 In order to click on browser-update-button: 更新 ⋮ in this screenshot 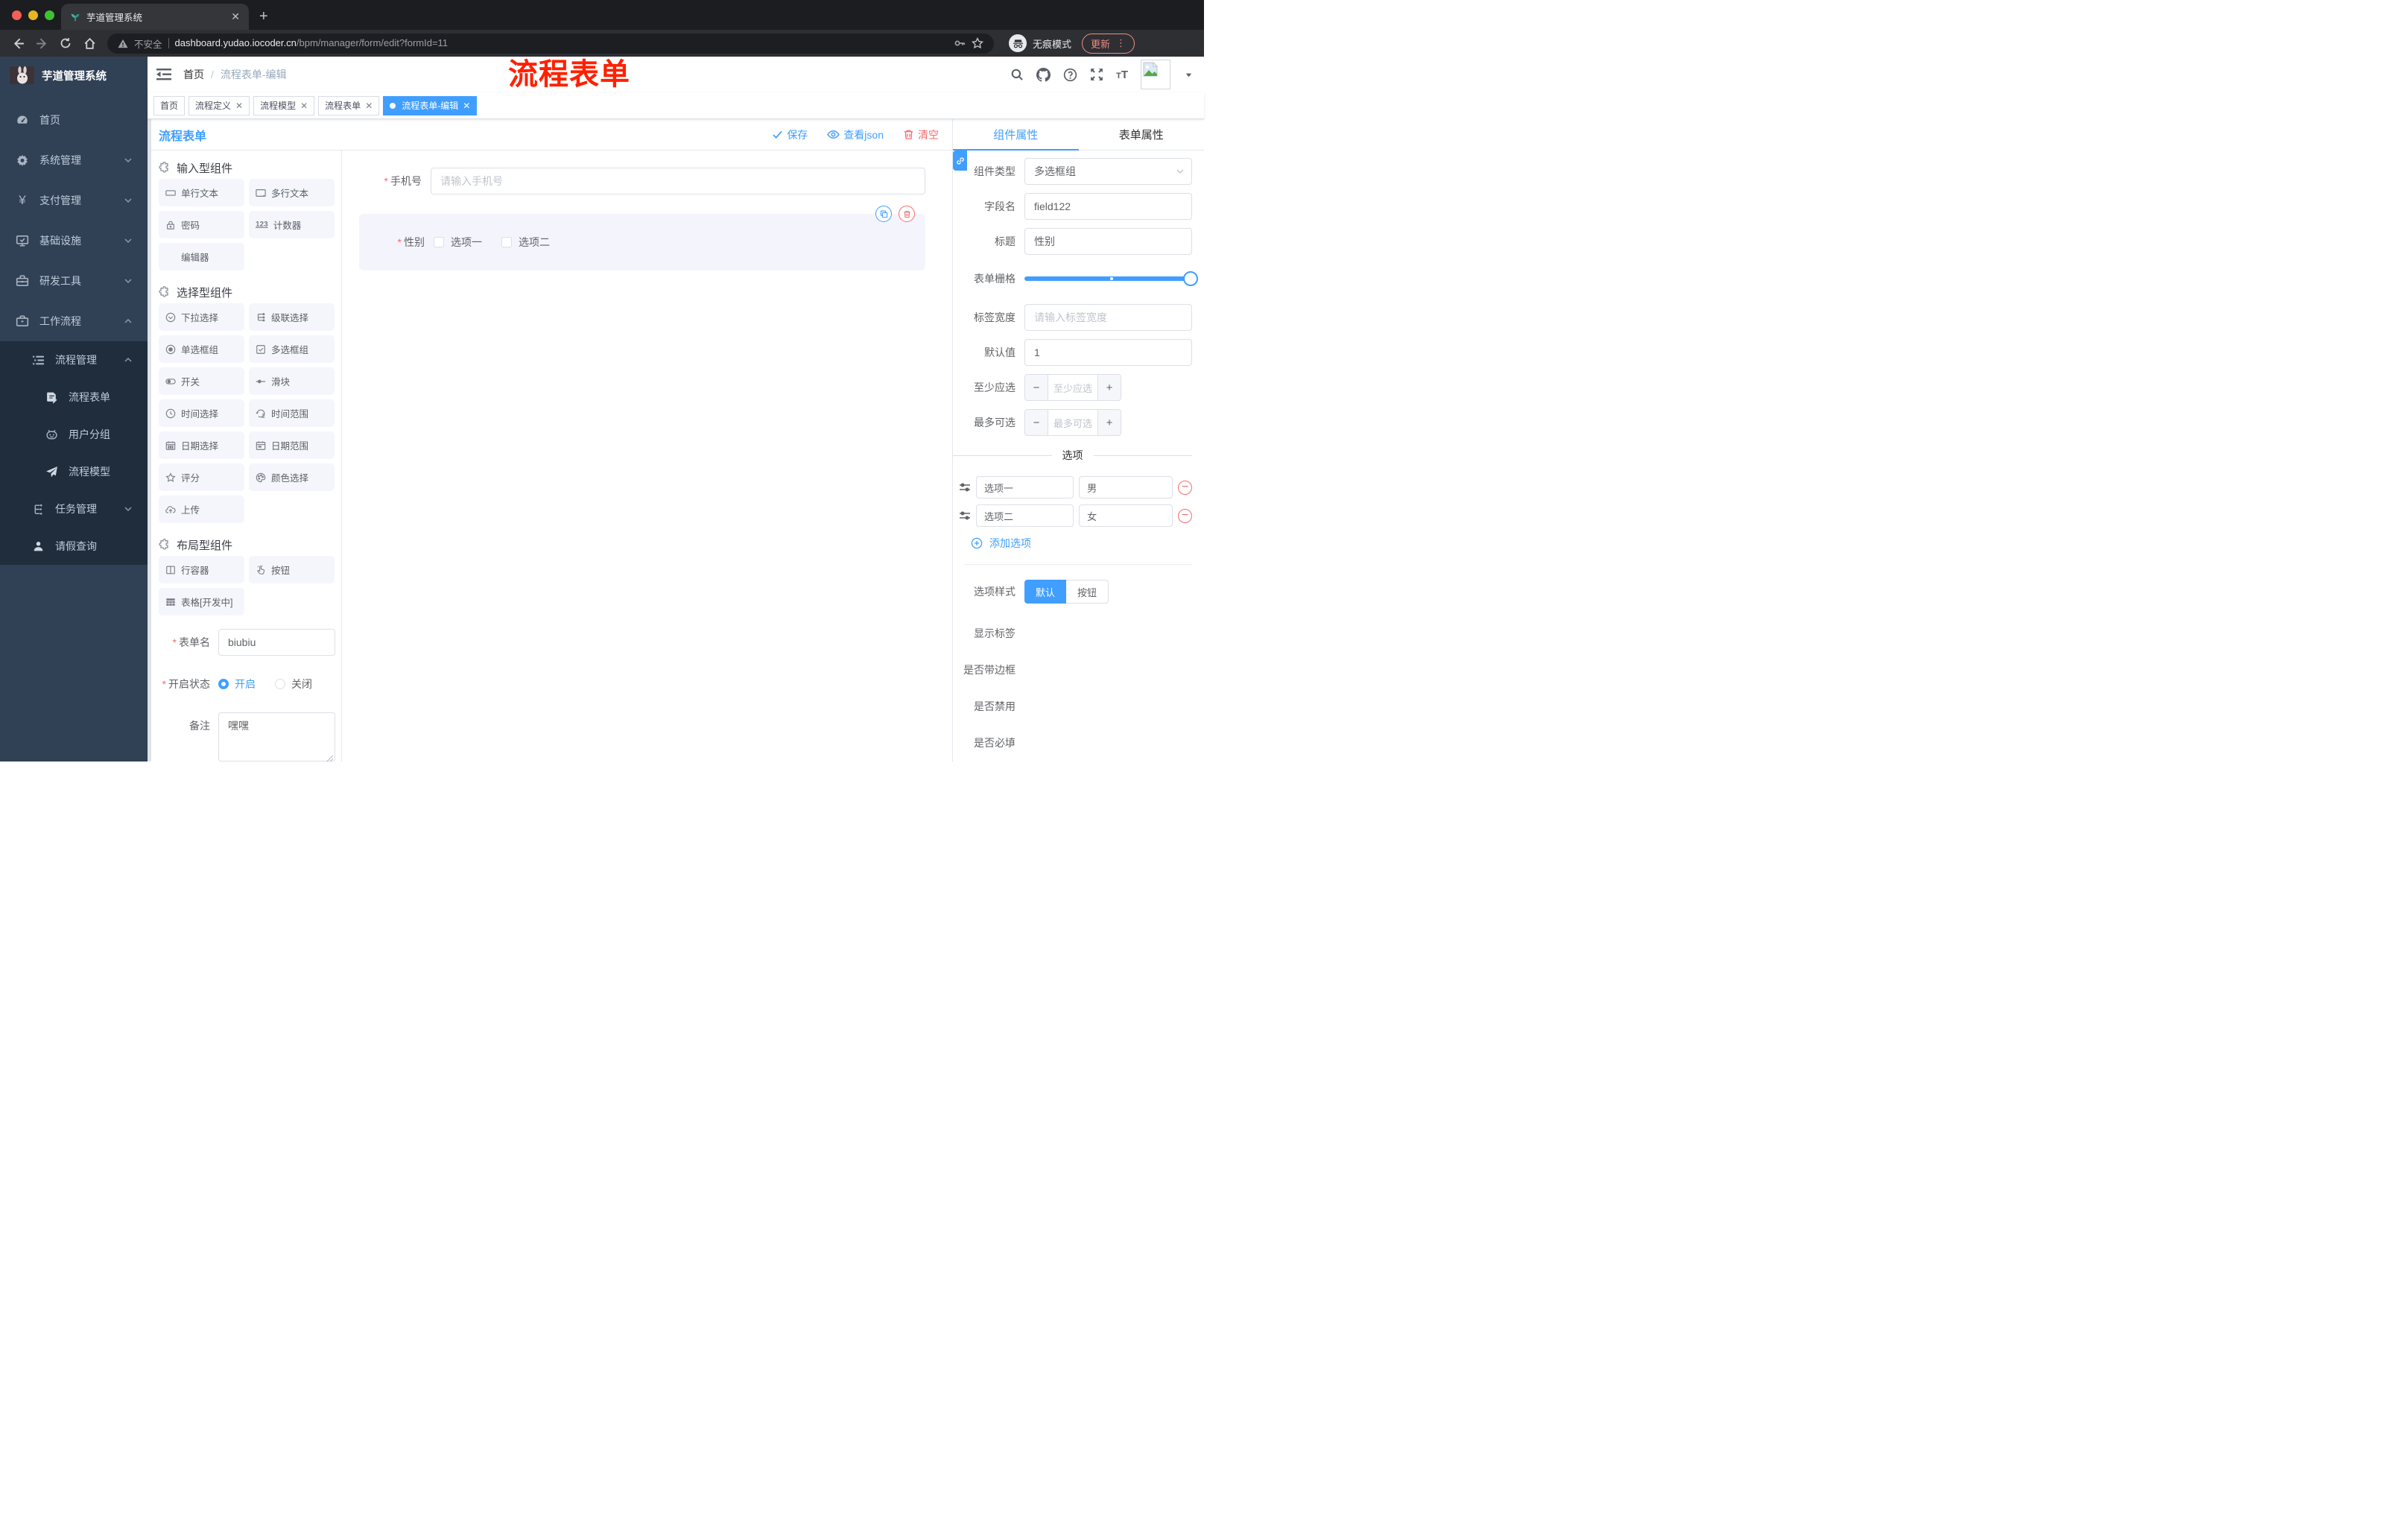, I will do `click(1108, 44)`.